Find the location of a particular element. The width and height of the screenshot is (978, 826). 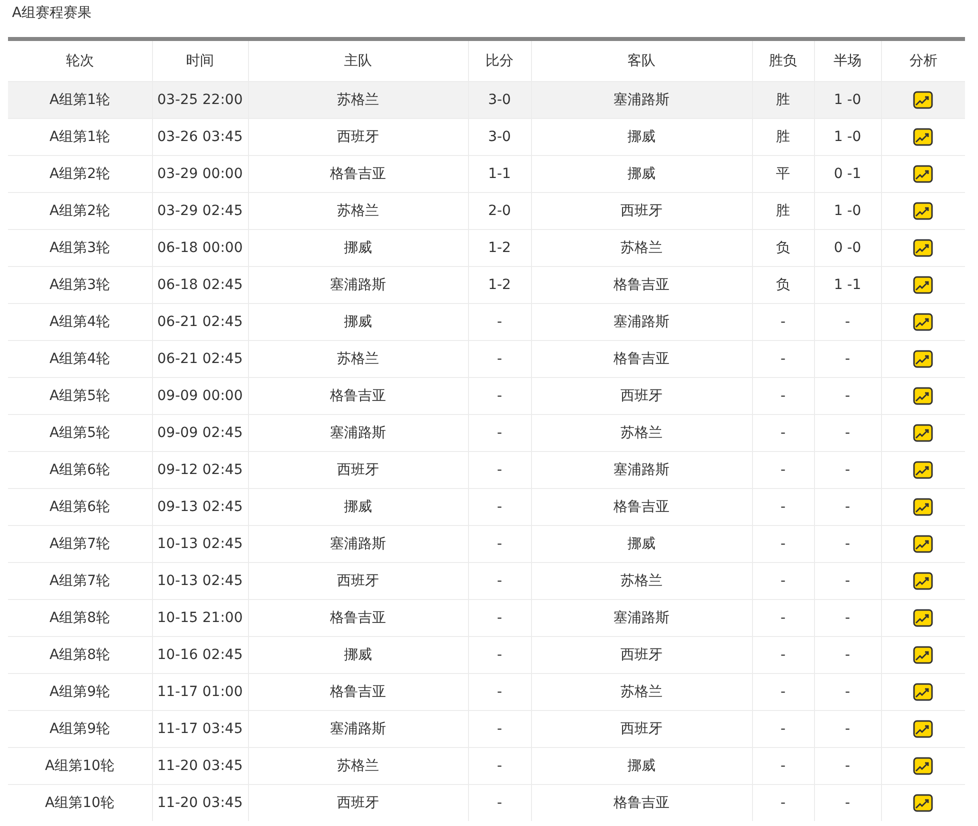

column-header: 客队 is located at coordinates (642, 61).